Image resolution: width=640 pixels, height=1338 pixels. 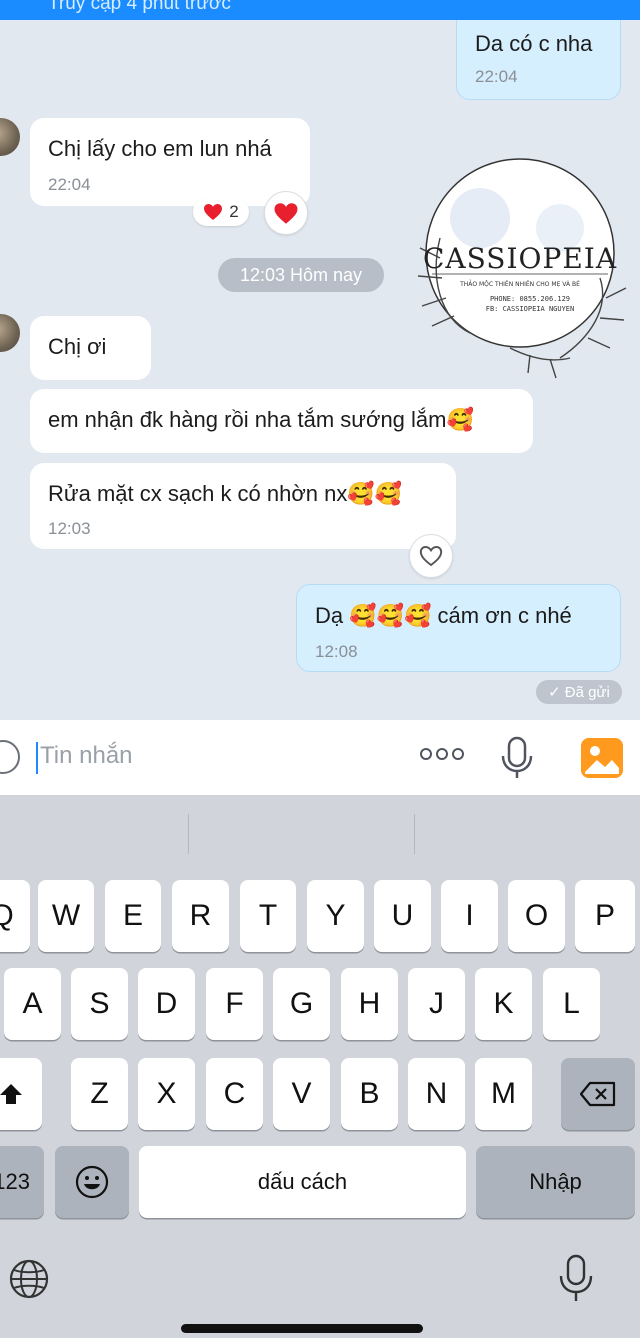 What do you see at coordinates (200, 916) in the screenshot?
I see `key-r: R` at bounding box center [200, 916].